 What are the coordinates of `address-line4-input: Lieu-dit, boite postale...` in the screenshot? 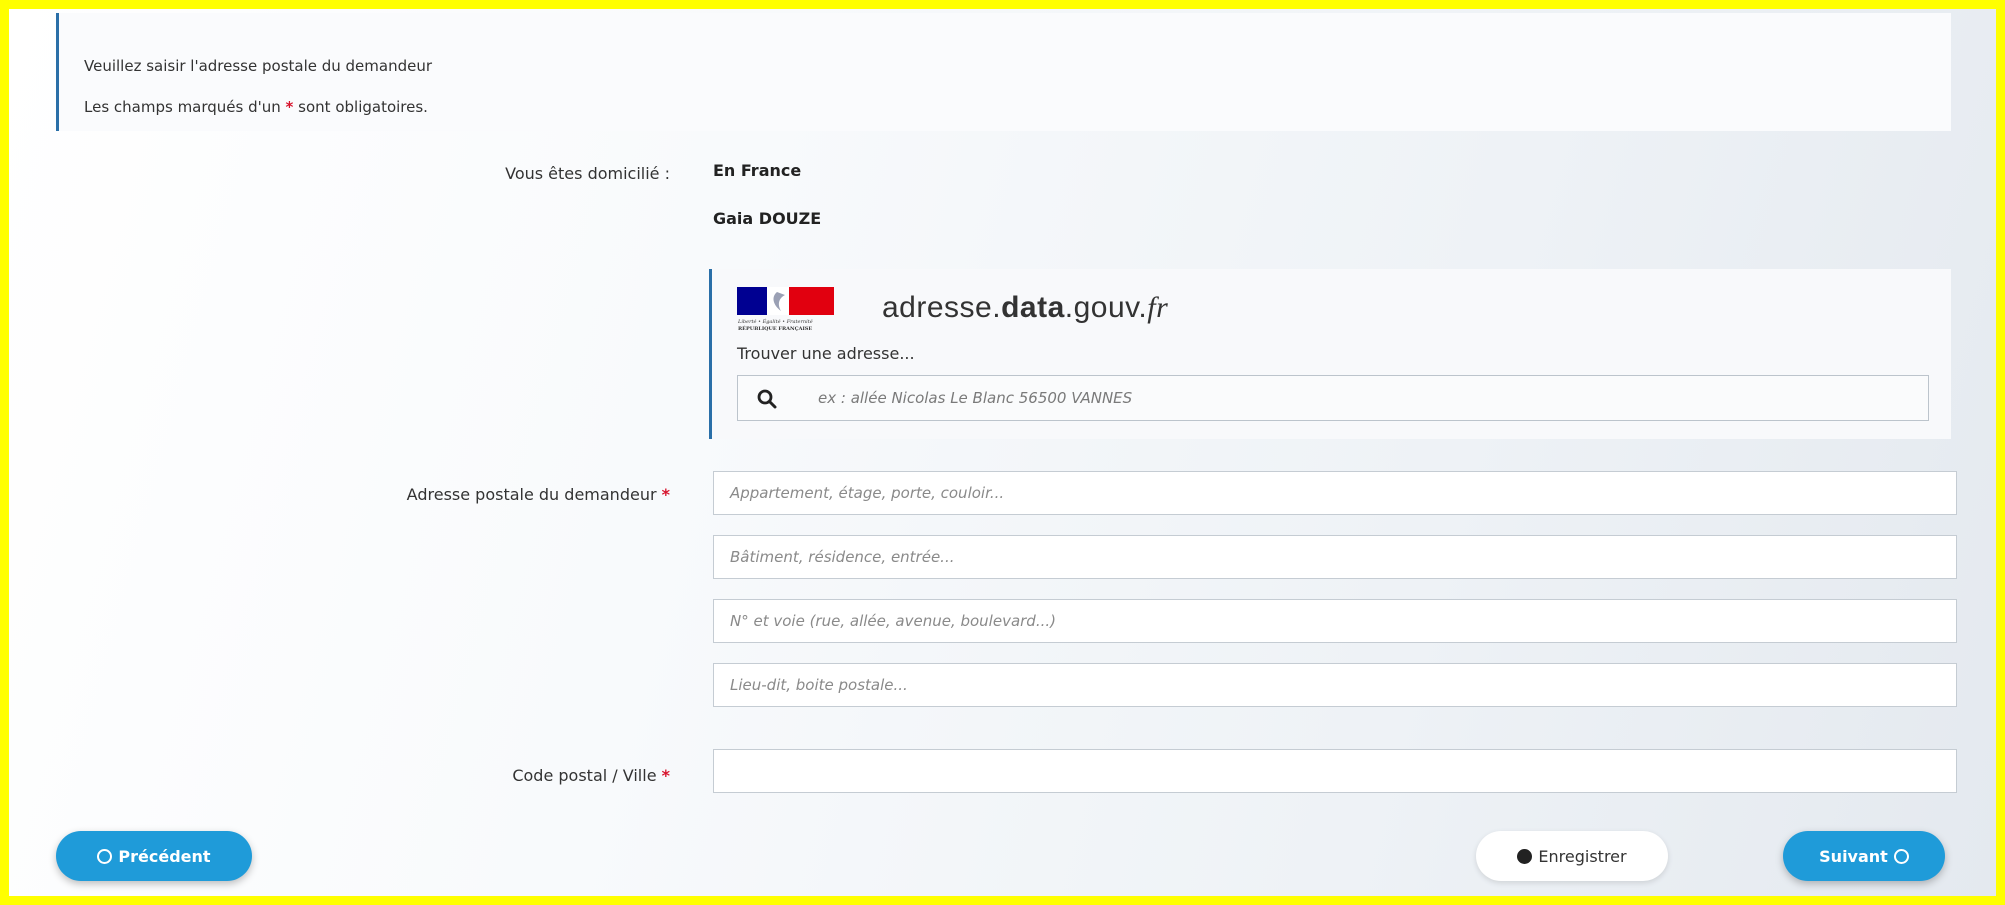 It's located at (1335, 685).